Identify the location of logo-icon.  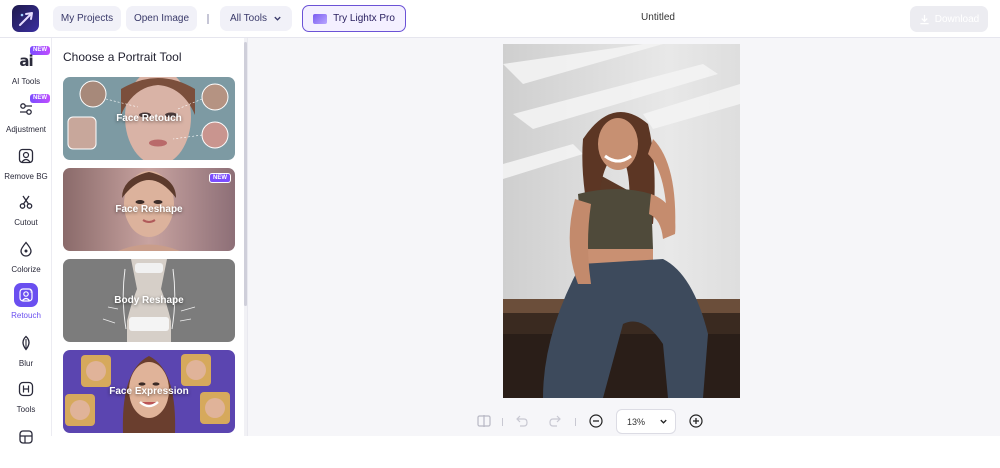
(25, 18).